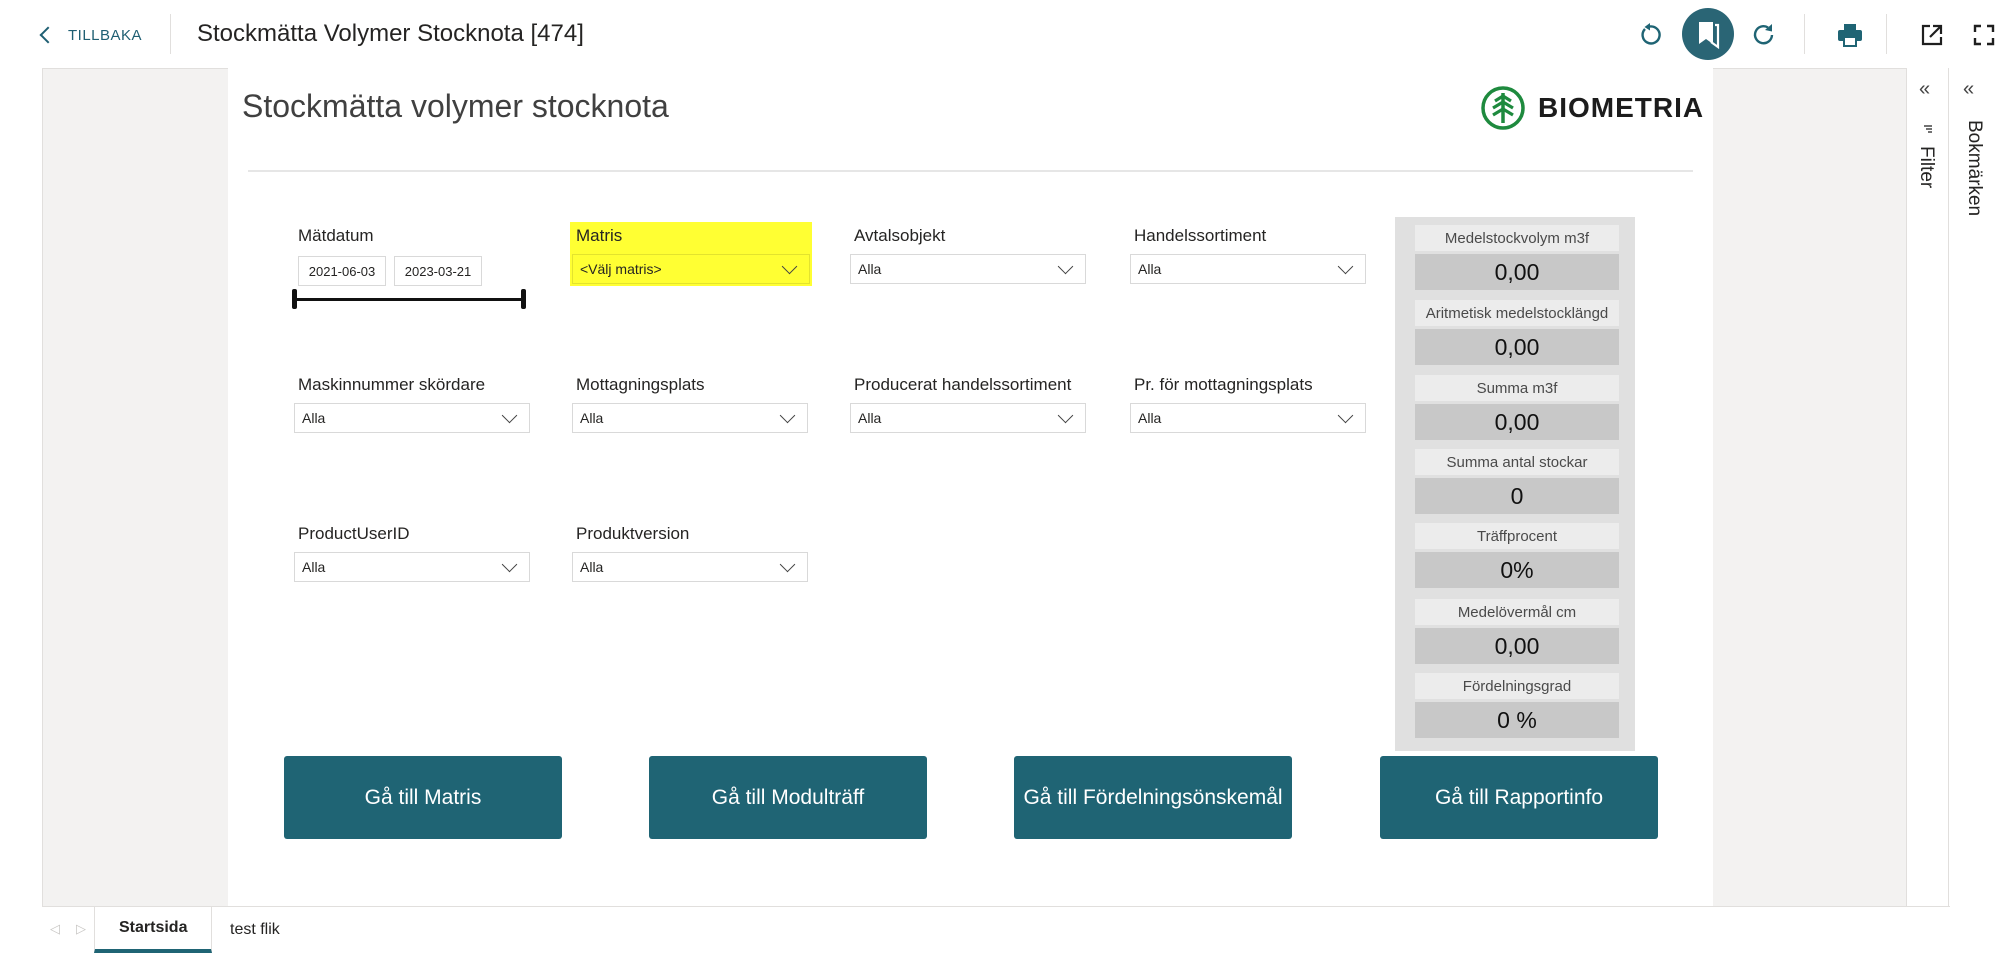 This screenshot has height=964, width=2002. Describe the element at coordinates (342, 271) in the screenshot. I see `date-from-input: 2021-06-03` at that location.